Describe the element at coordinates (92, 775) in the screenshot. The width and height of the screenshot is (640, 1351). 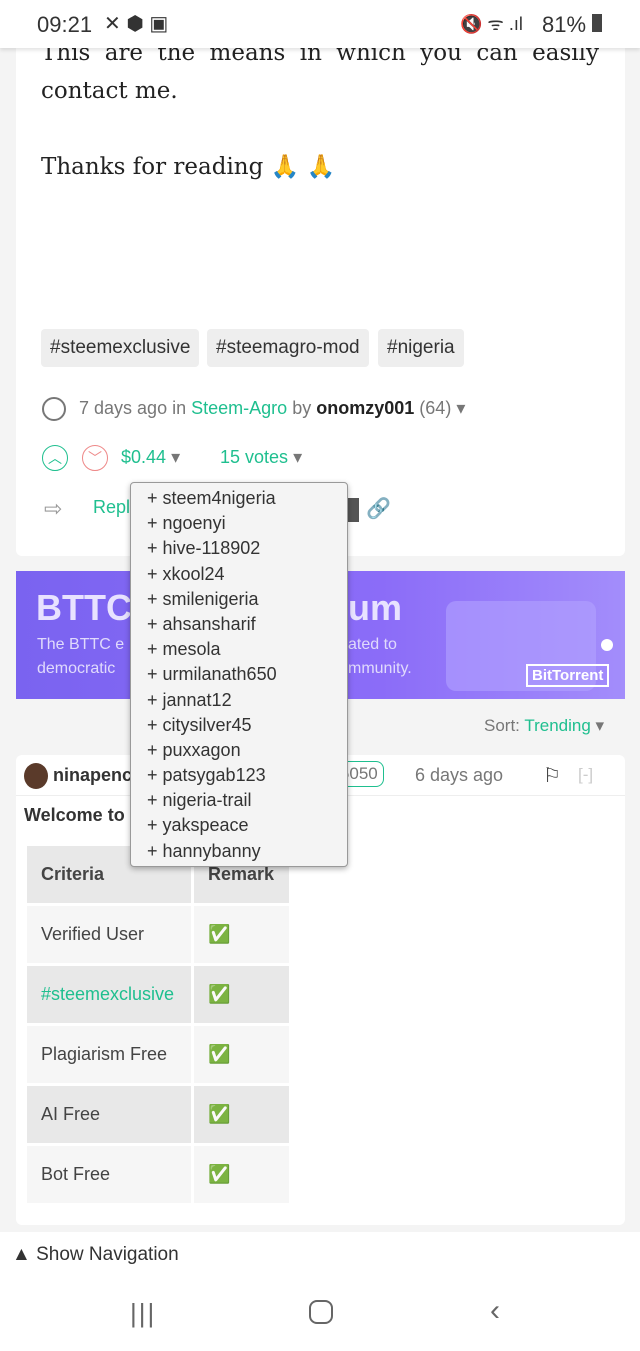
I see `comment-author: ninapenc` at that location.